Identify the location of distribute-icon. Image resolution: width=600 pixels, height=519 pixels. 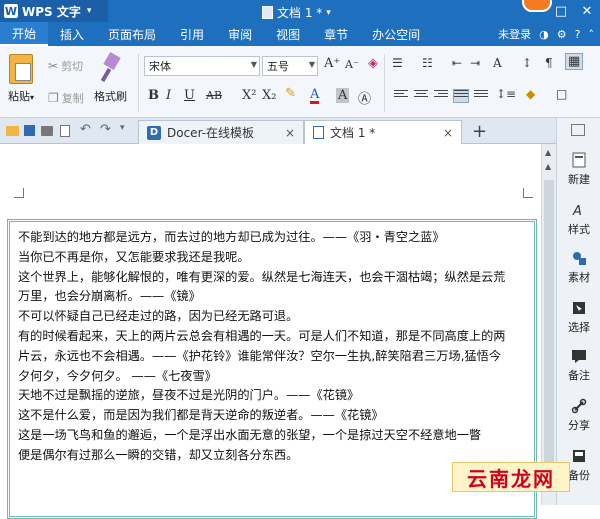
(481, 96).